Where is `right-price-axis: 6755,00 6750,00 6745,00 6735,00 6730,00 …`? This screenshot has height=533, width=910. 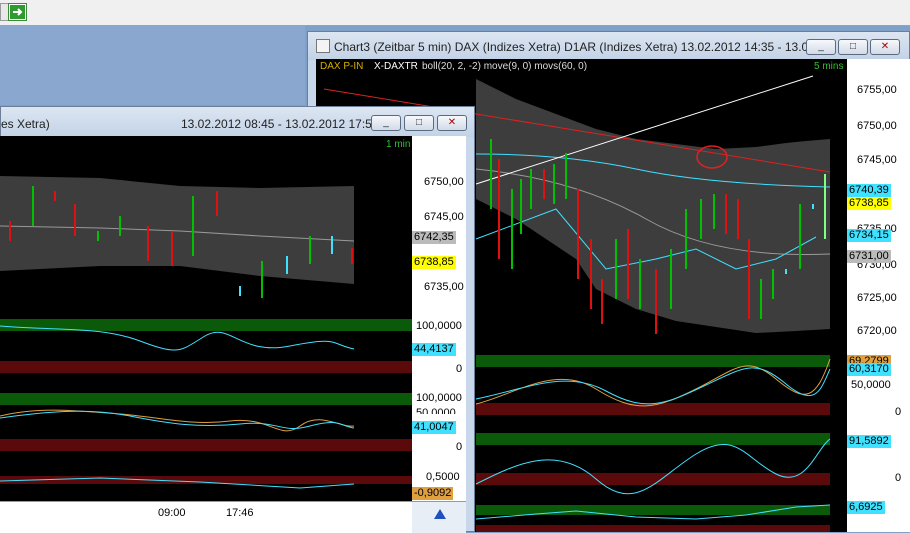
right-price-axis: 6755,00 6750,00 6745,00 6735,00 6730,00 … is located at coordinates (878, 295).